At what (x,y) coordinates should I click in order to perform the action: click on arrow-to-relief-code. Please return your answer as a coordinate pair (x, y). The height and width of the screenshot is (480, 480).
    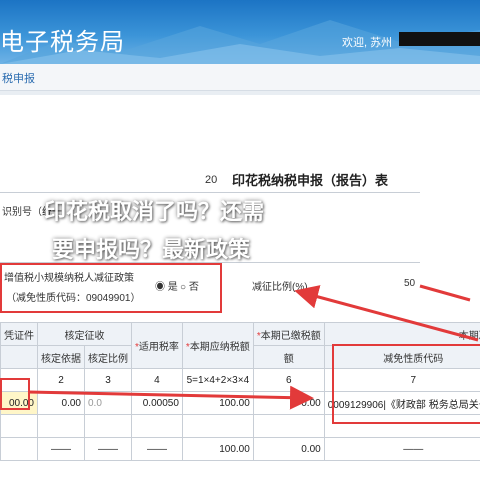
    Looking at the image, I should click on (170, 397).